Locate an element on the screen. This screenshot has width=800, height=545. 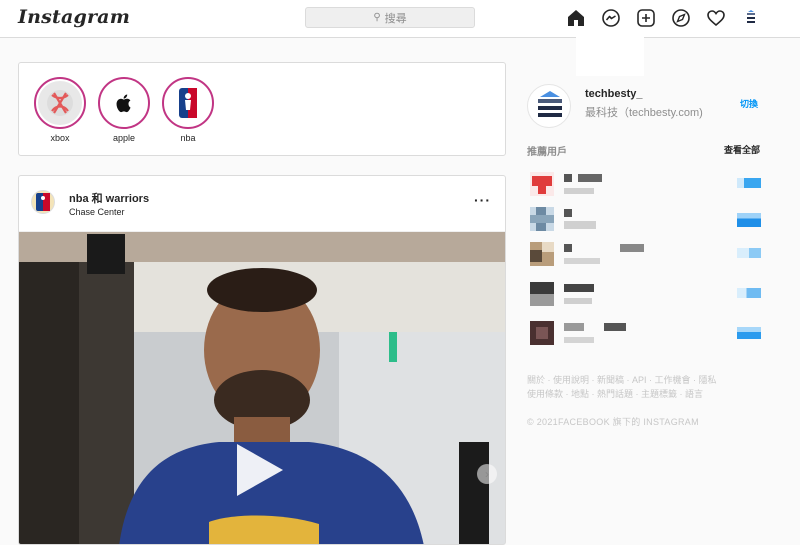
suggestions-header: 推薦用戶 查看全部 is located at coordinates (644, 150).